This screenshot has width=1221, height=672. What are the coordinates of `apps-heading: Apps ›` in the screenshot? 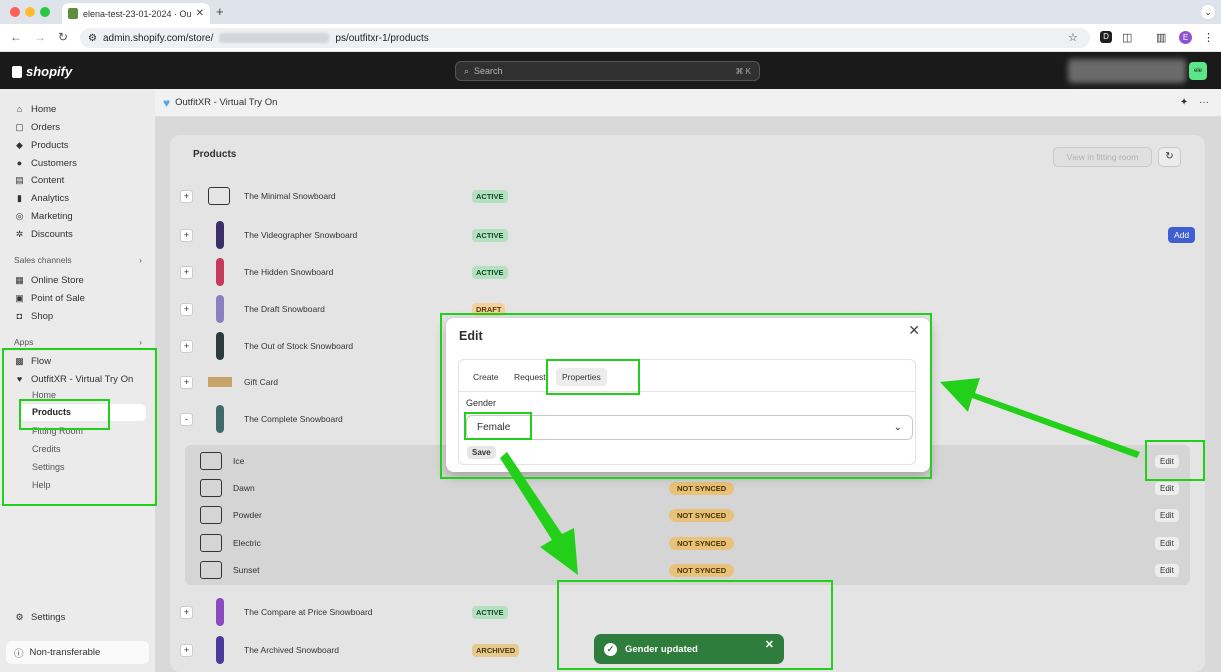 It's located at (78, 342).